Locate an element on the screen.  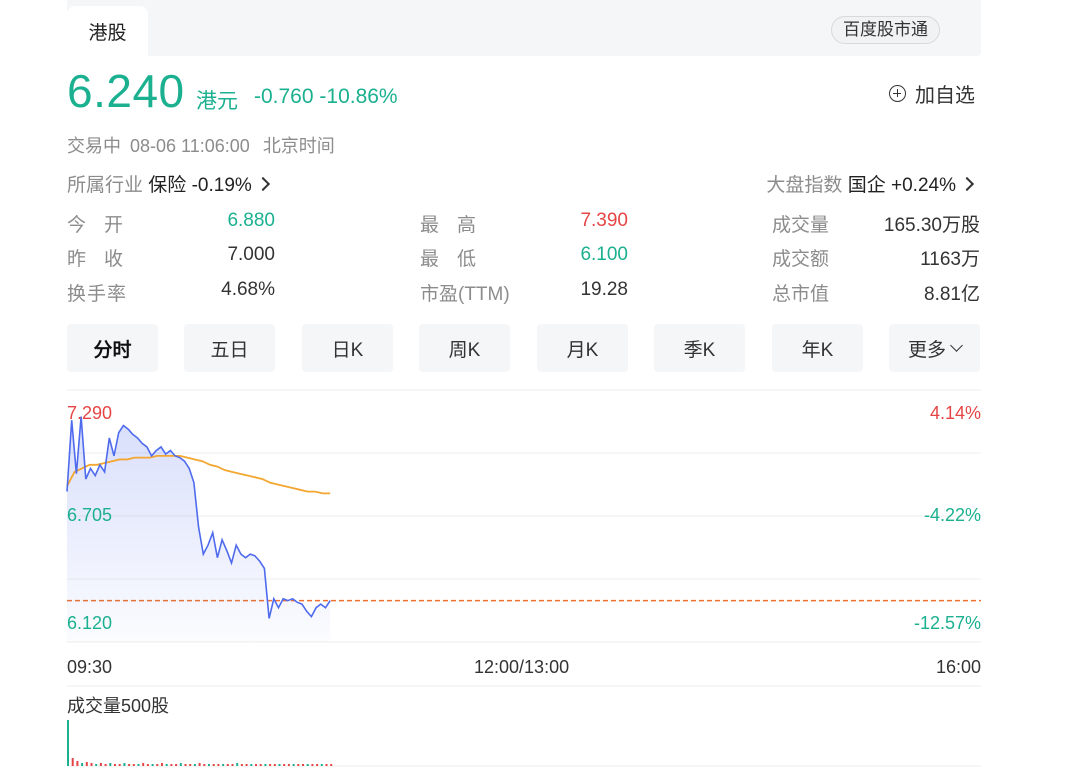
brand-badge: 百度股市通 is located at coordinates (885, 30).